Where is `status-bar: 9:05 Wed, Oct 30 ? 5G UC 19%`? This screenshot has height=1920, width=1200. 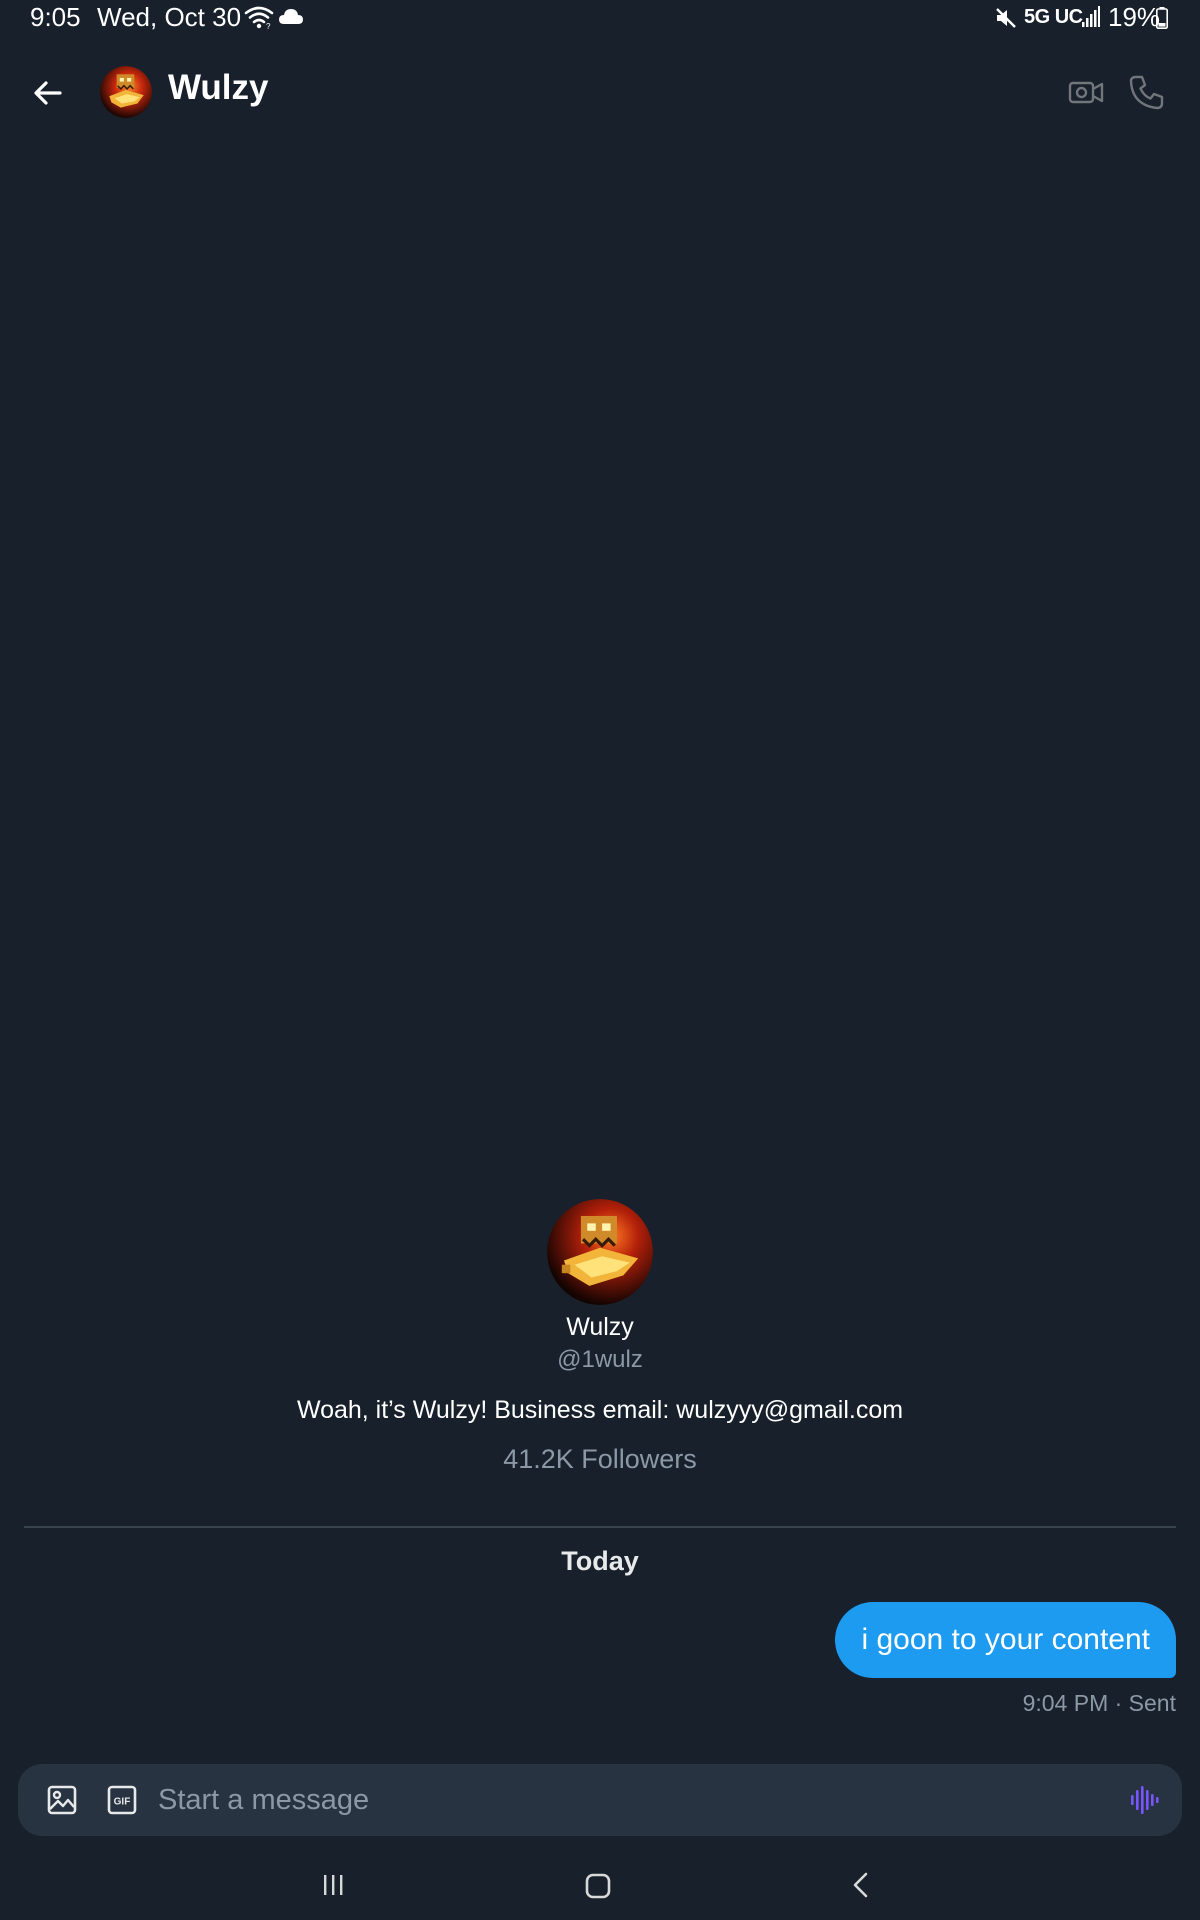 status-bar: 9:05 Wed, Oct 30 ? 5G UC 19% is located at coordinates (600, 18).